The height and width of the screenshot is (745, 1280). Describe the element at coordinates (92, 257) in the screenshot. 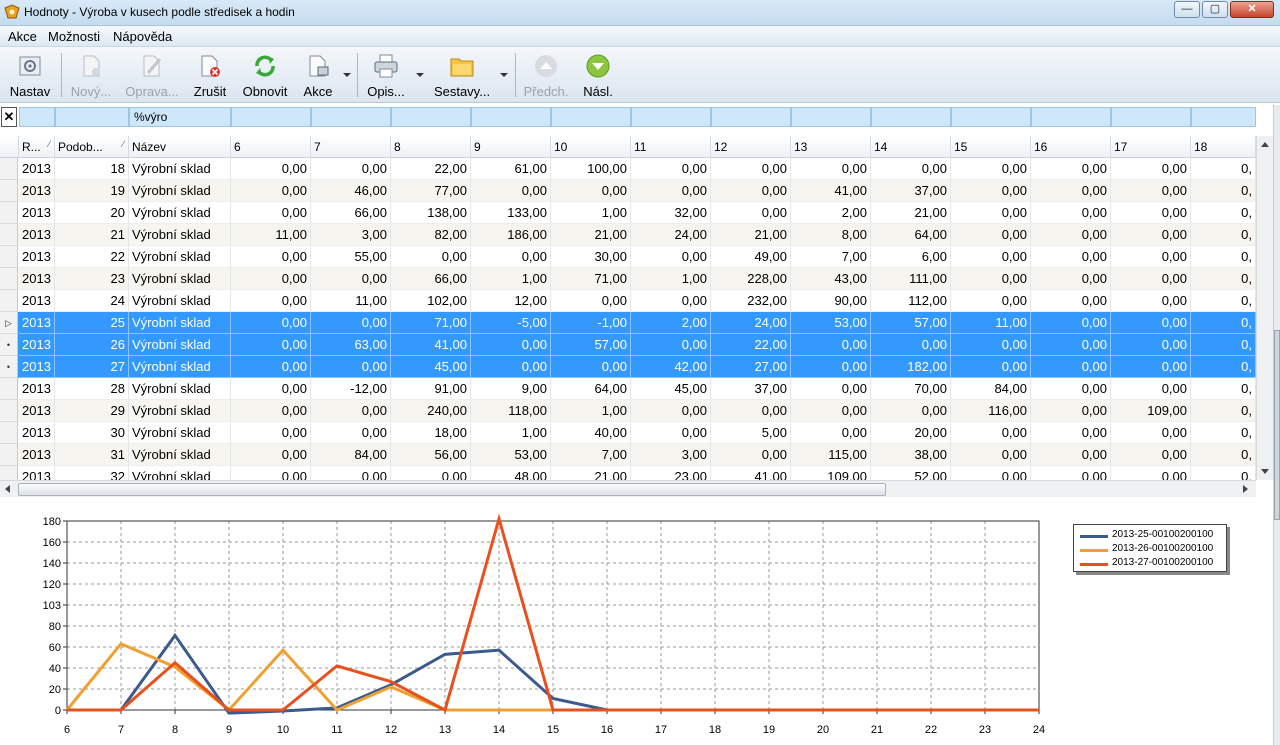

I see `table-cell: 22` at that location.